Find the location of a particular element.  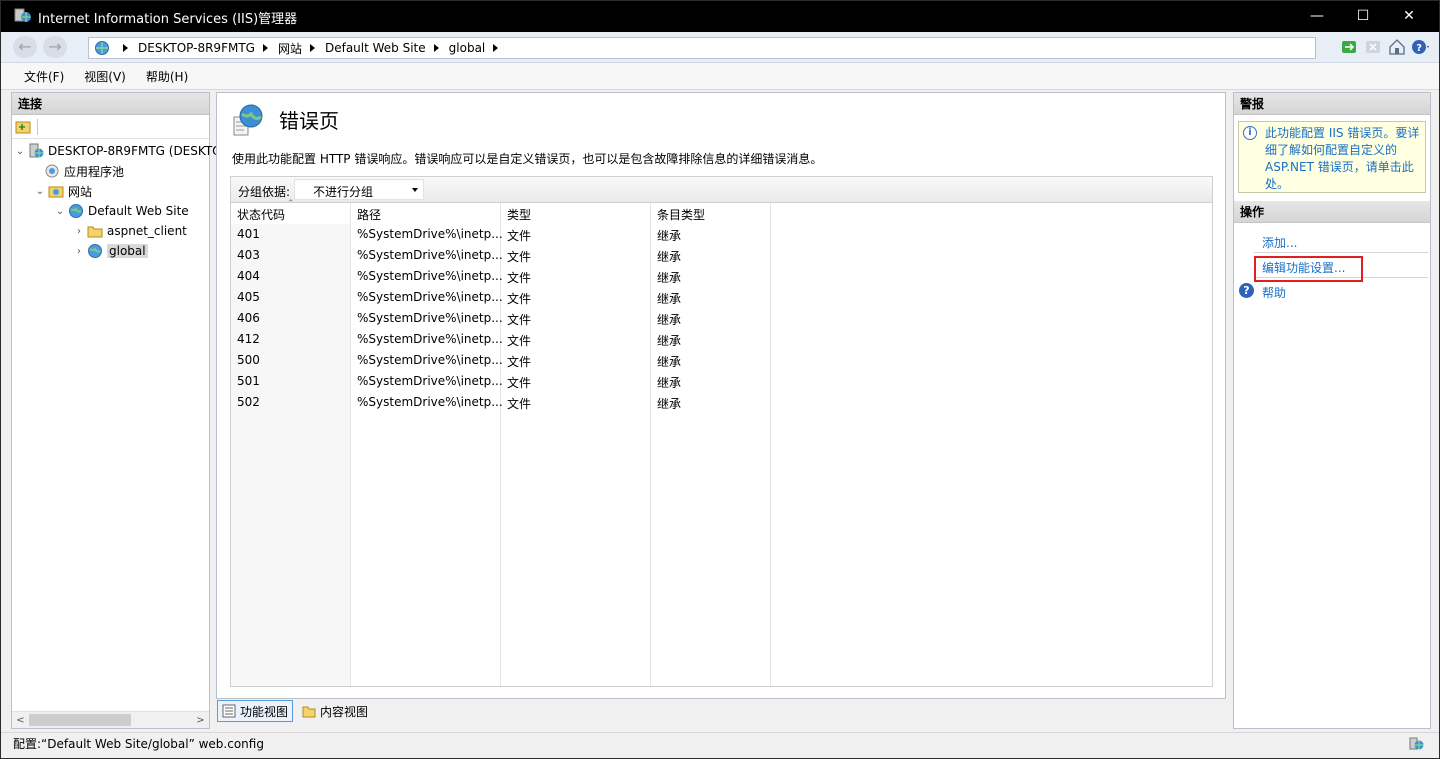

scroll-right-icon: > is located at coordinates (200, 720).